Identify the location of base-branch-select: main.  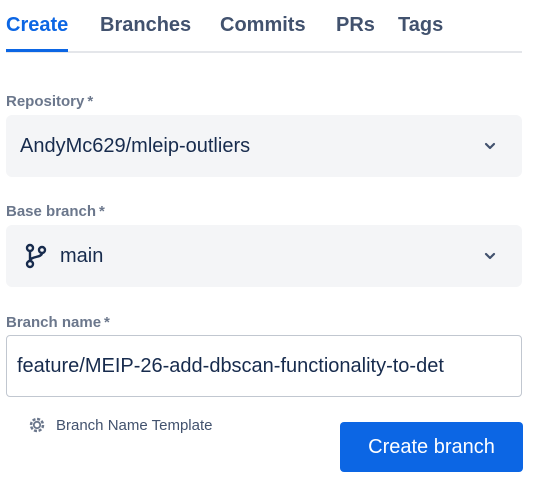
(264, 256).